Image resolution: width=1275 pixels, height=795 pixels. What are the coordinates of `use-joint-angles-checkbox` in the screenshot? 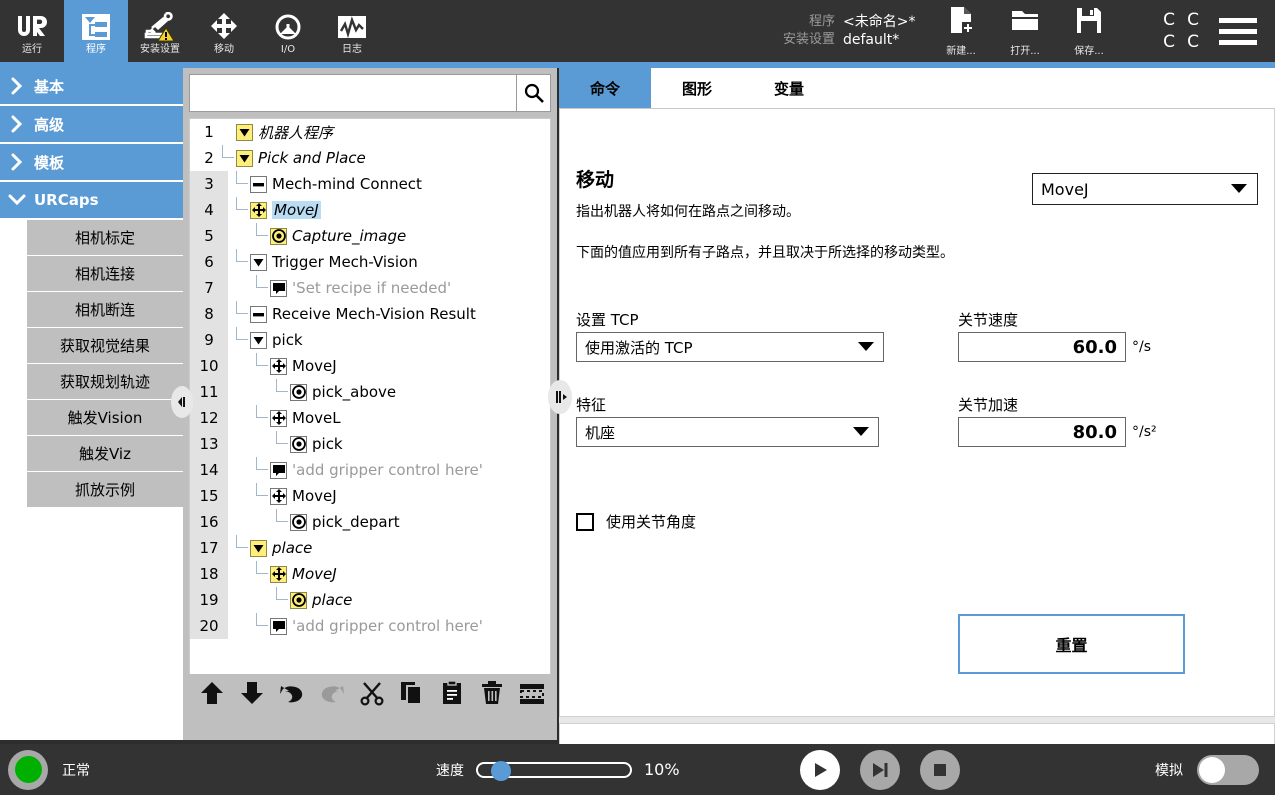 It's located at (585, 521).